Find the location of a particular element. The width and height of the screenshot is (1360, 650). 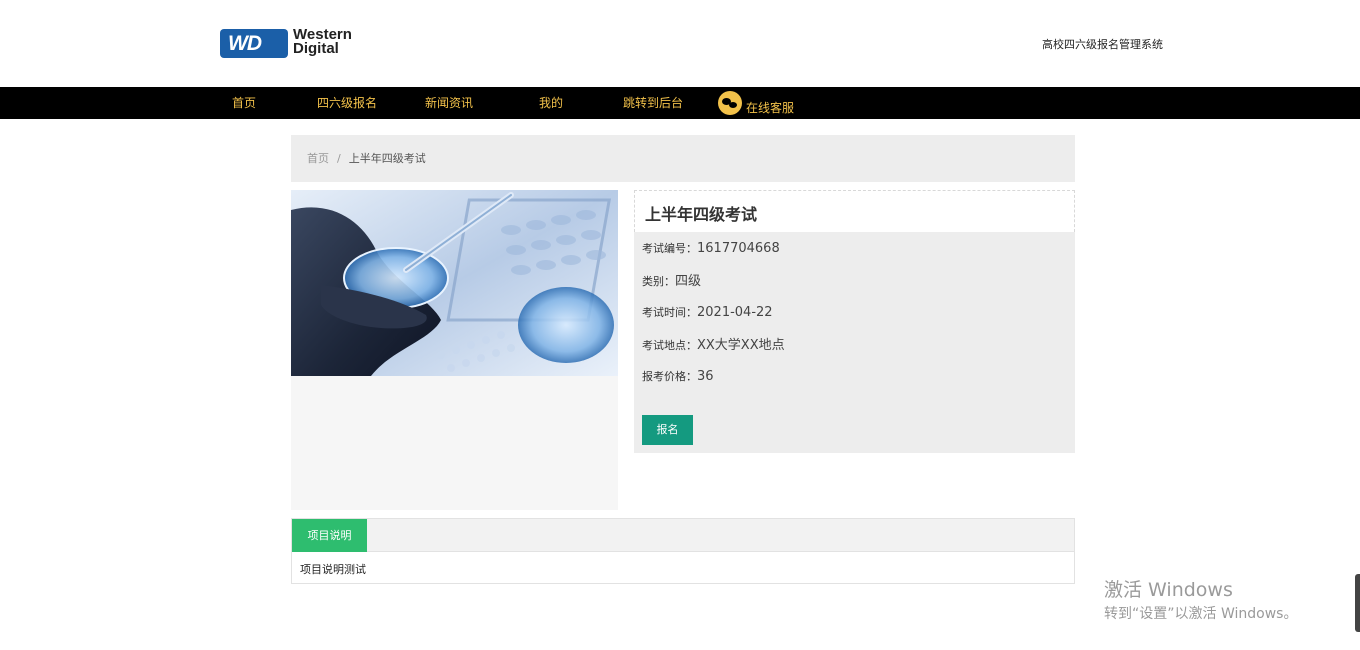

exam-image-panel is located at coordinates (454, 350).